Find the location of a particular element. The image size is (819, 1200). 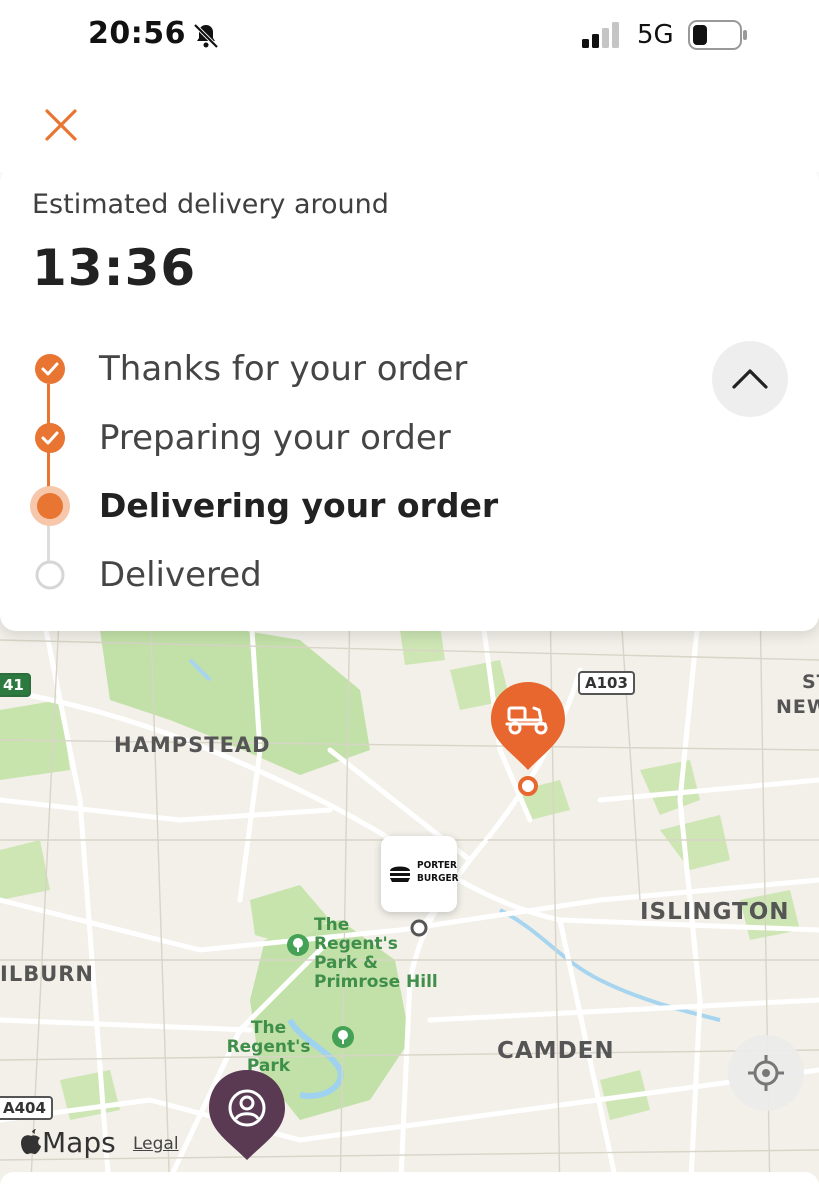

network-type: 5G is located at coordinates (655, 35).